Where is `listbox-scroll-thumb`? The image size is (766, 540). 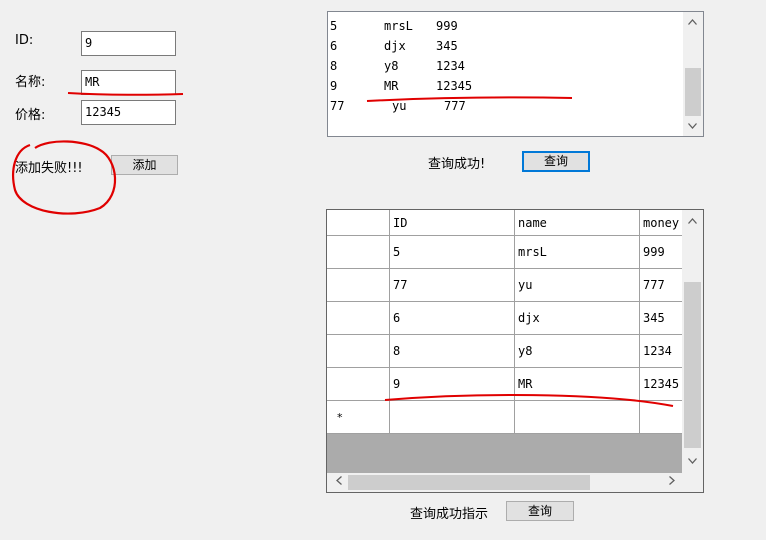 listbox-scroll-thumb is located at coordinates (693, 92).